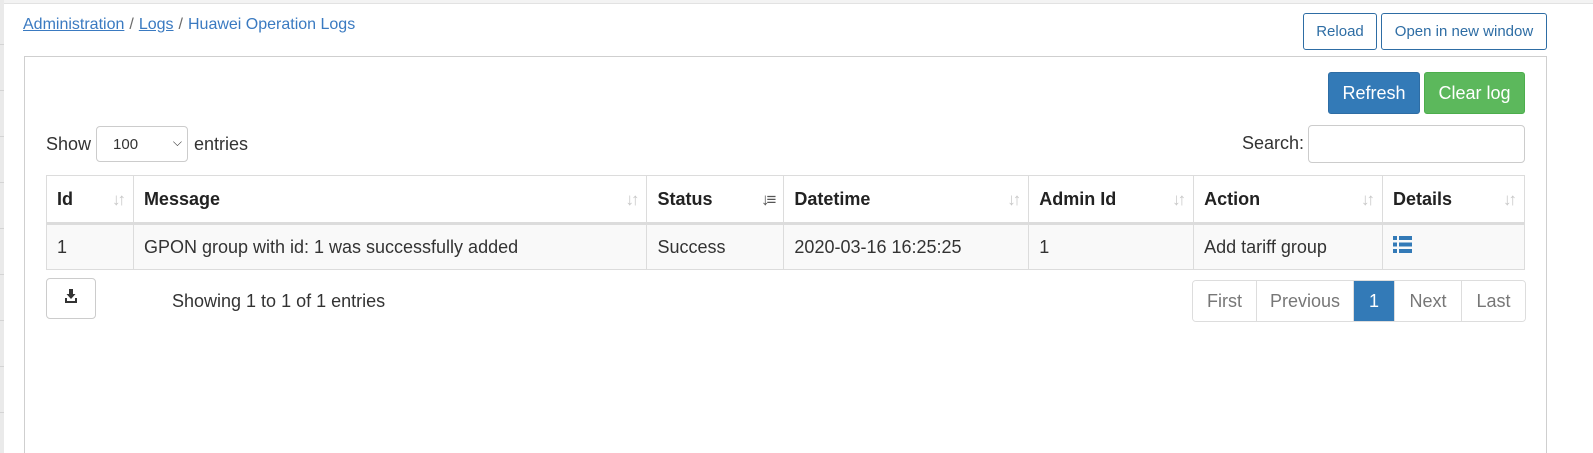 This screenshot has width=1593, height=453. What do you see at coordinates (1374, 301) in the screenshot?
I see `pagination-page-1: 1` at bounding box center [1374, 301].